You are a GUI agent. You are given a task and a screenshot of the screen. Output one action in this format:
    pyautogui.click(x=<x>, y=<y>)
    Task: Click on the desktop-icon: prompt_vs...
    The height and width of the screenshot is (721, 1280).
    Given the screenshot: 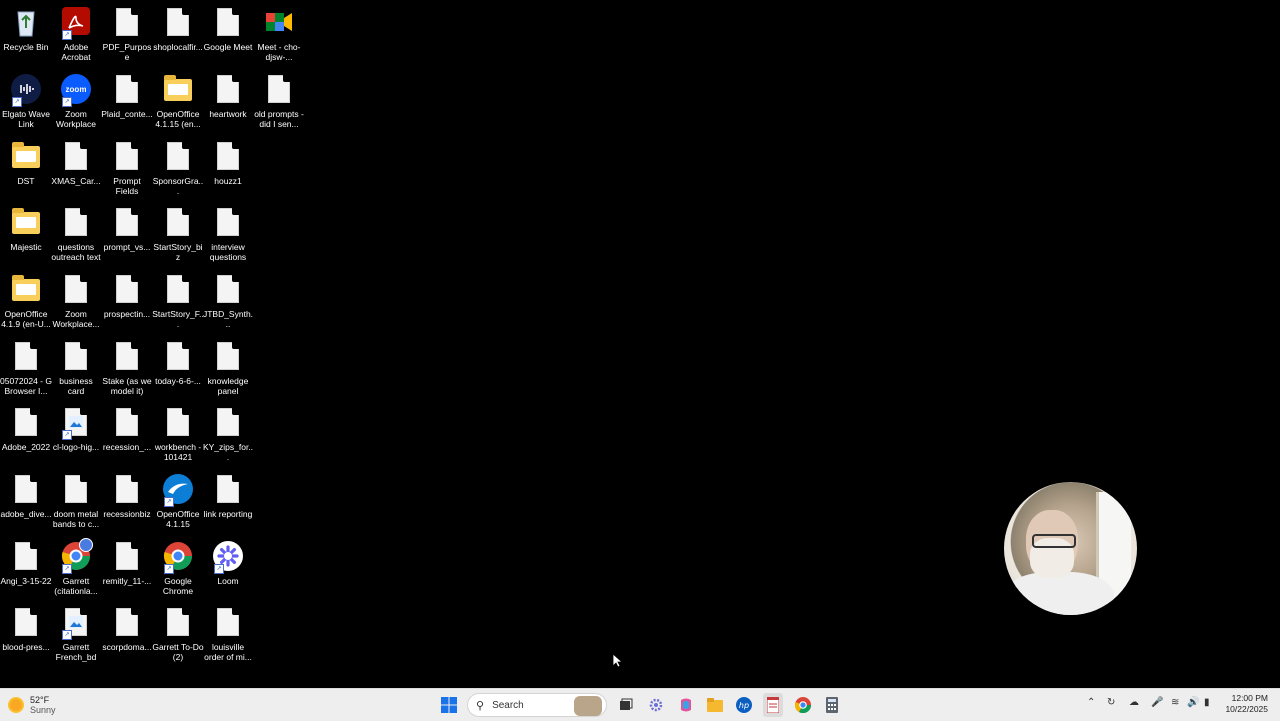 What is the action you would take?
    pyautogui.click(x=127, y=237)
    